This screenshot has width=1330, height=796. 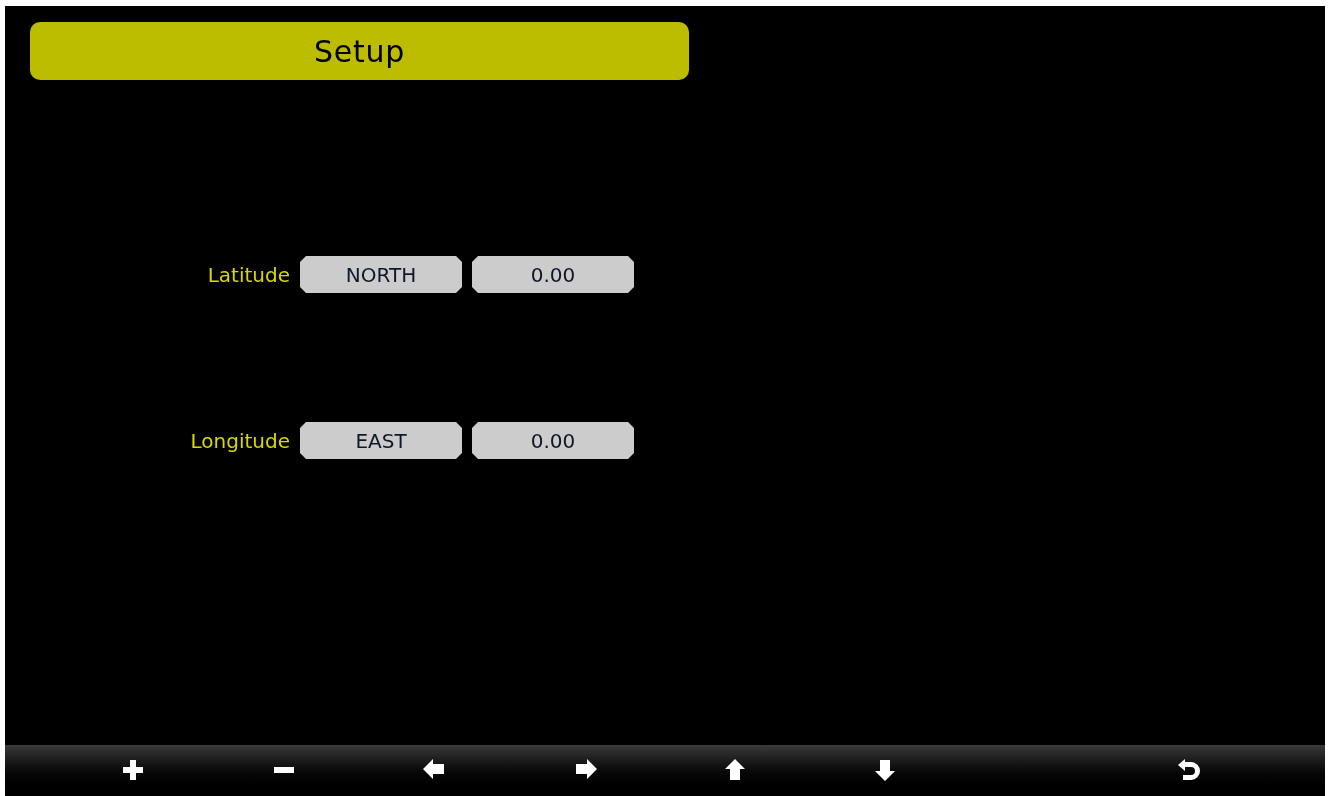 What do you see at coordinates (248, 275) in the screenshot?
I see `field-label: Latitude` at bounding box center [248, 275].